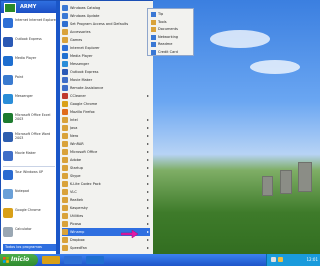 The width and height of the screenshot is (320, 266). Describe the element at coordinates (106, 184) in the screenshot. I see `program-item: K-Lite Codec Pack ▸` at that location.